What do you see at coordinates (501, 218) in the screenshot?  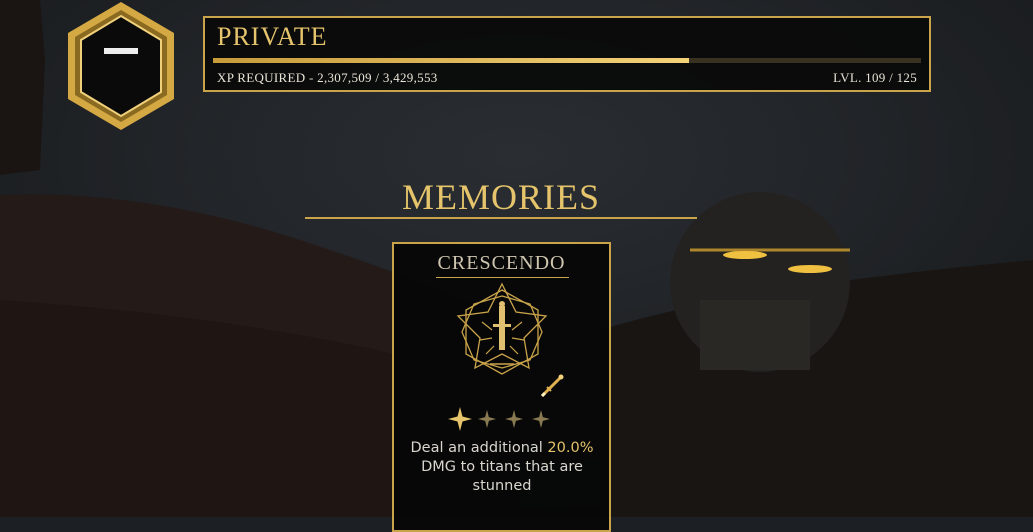 I see `memories-divider` at bounding box center [501, 218].